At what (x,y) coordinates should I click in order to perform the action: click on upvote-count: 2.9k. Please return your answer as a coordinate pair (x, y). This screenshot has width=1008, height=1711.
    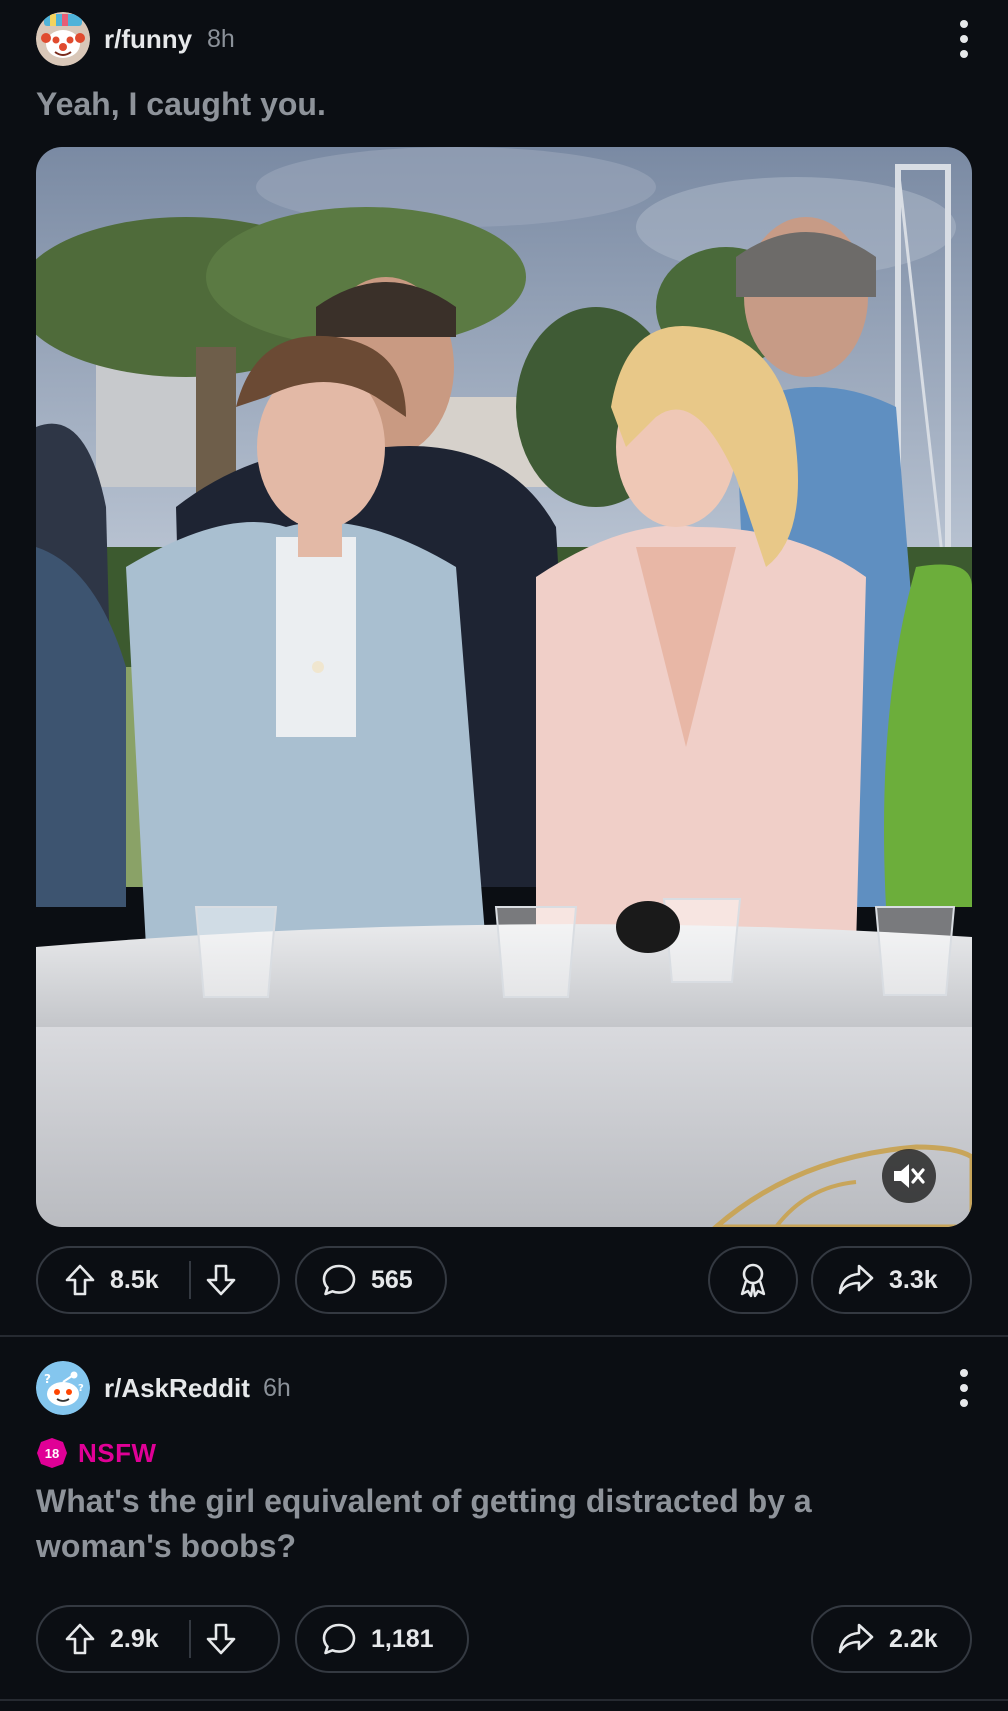
    Looking at the image, I should click on (134, 1638).